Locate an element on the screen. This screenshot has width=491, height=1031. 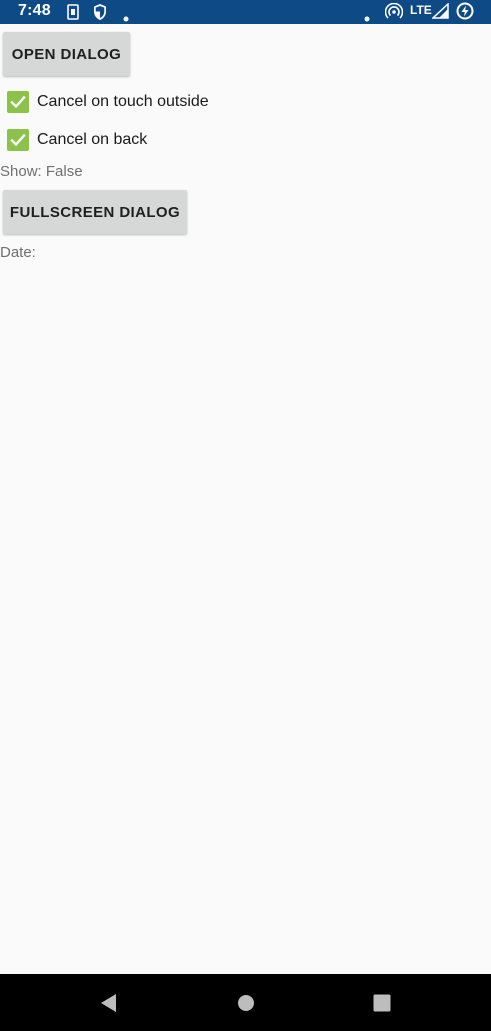
recents-icon is located at coordinates (382, 1005).